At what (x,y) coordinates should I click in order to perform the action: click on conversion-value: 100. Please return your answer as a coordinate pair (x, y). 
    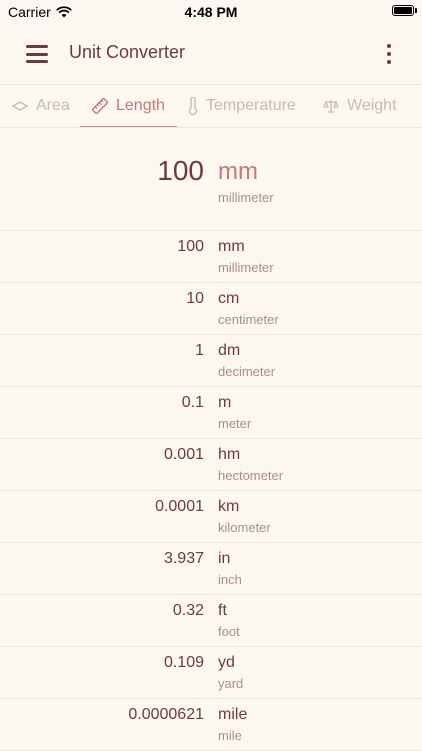
    Looking at the image, I should click on (190, 246).